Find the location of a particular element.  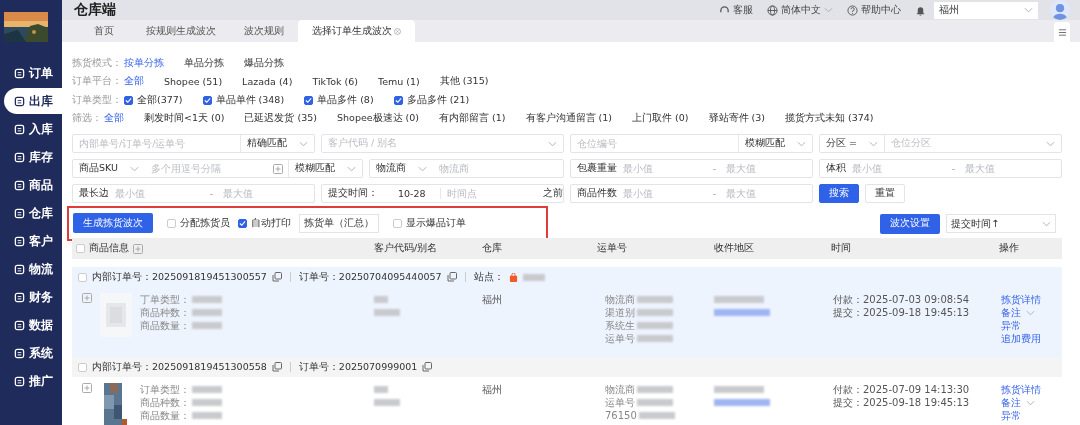

dropdown: 拣货单（汇总） is located at coordinates (339, 223).